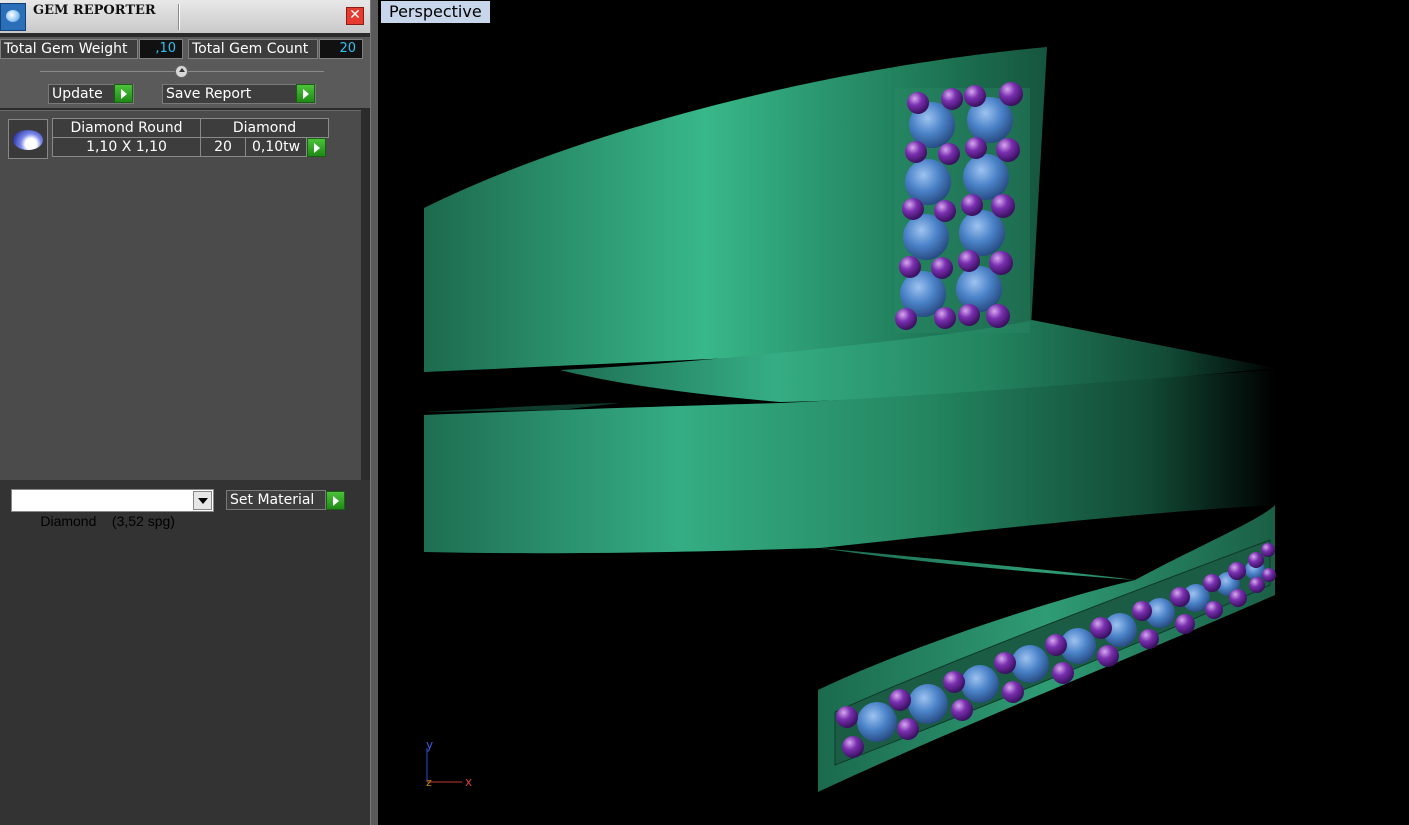 Image resolution: width=1409 pixels, height=825 pixels. Describe the element at coordinates (112, 509) in the screenshot. I see `material-select: Diamond (3,52 spg)` at that location.